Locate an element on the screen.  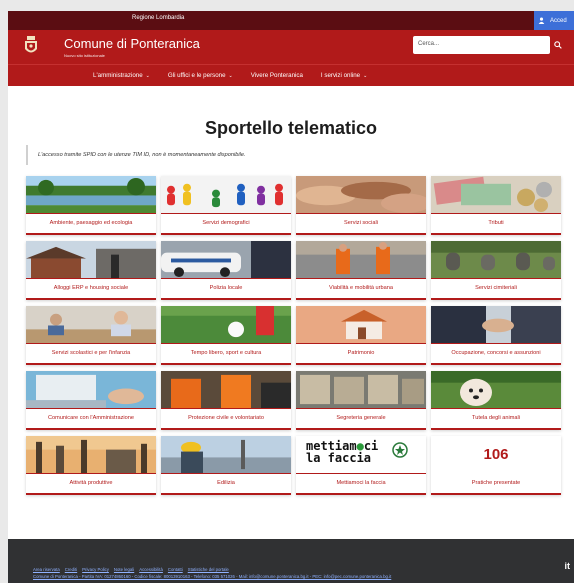
nav-label: I servizi online is located at coordinates (340, 75).